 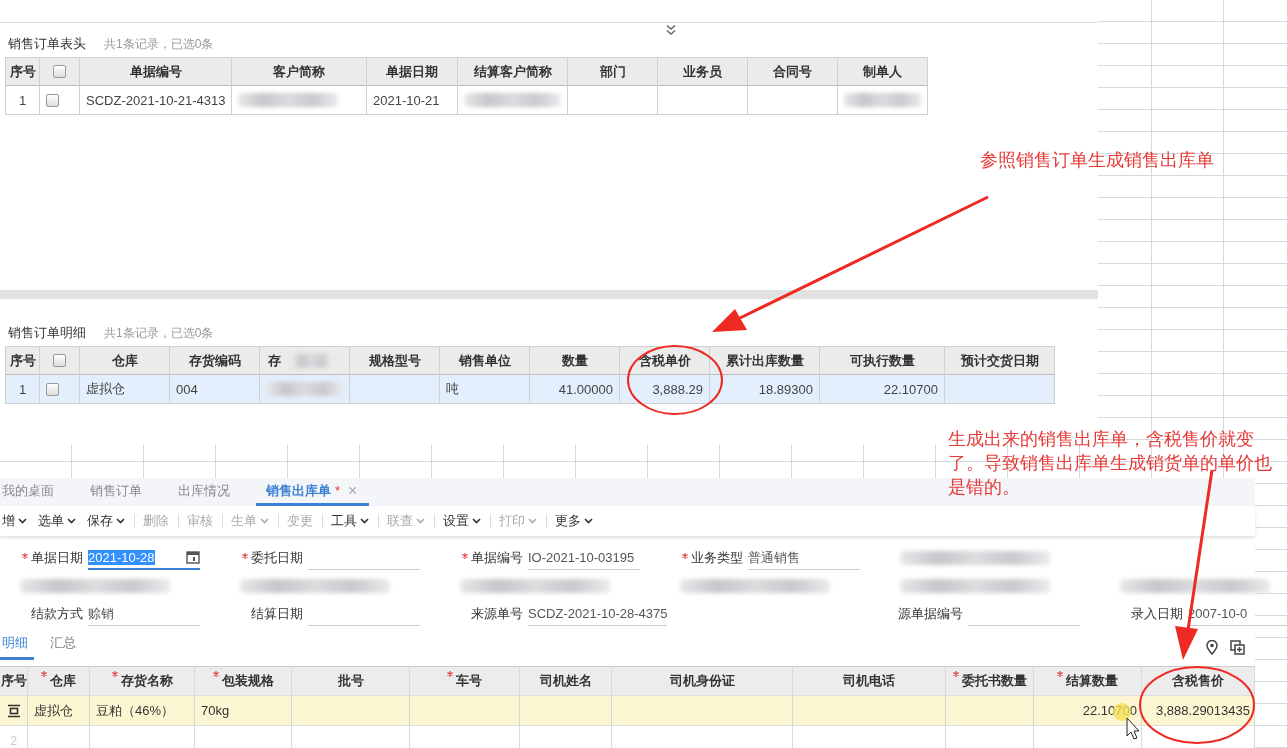 What do you see at coordinates (930, 614) in the screenshot?
I see `field-label: 源单据编号` at bounding box center [930, 614].